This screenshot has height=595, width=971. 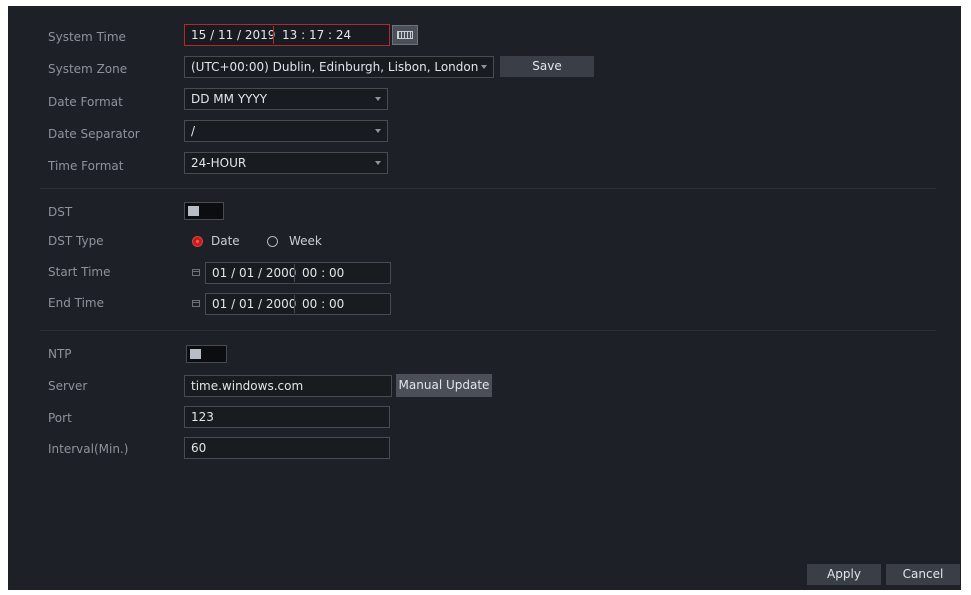 What do you see at coordinates (247, 386) in the screenshot?
I see `server-value: time.windows.com` at bounding box center [247, 386].